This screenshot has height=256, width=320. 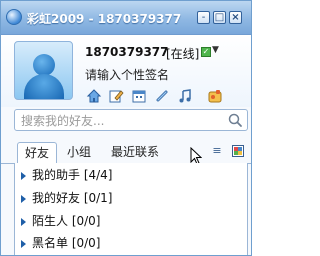 What do you see at coordinates (116, 96) in the screenshot?
I see `edit-icon` at bounding box center [116, 96].